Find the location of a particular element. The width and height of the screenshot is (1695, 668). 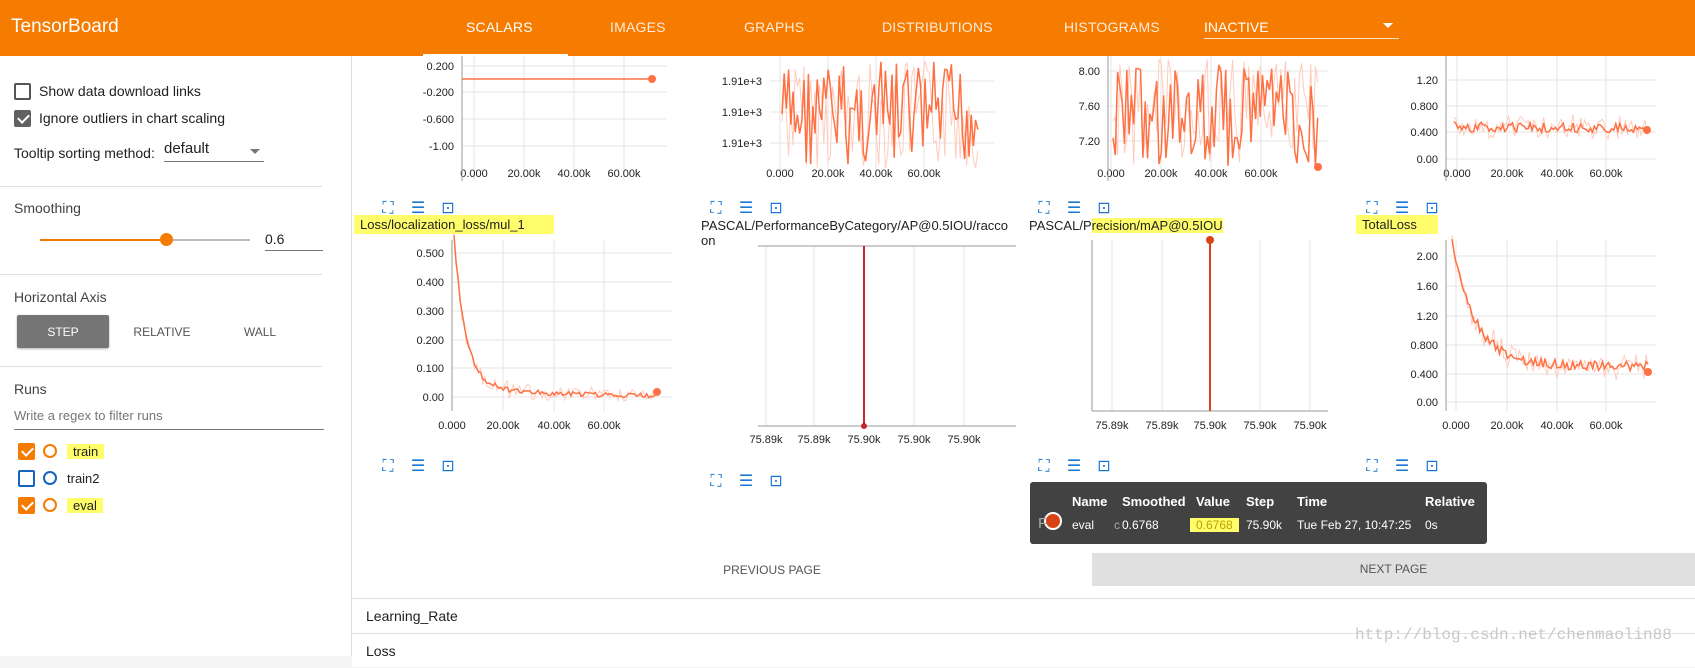

tab-distributions: DISTRIBUTIONS is located at coordinates (937, 27).